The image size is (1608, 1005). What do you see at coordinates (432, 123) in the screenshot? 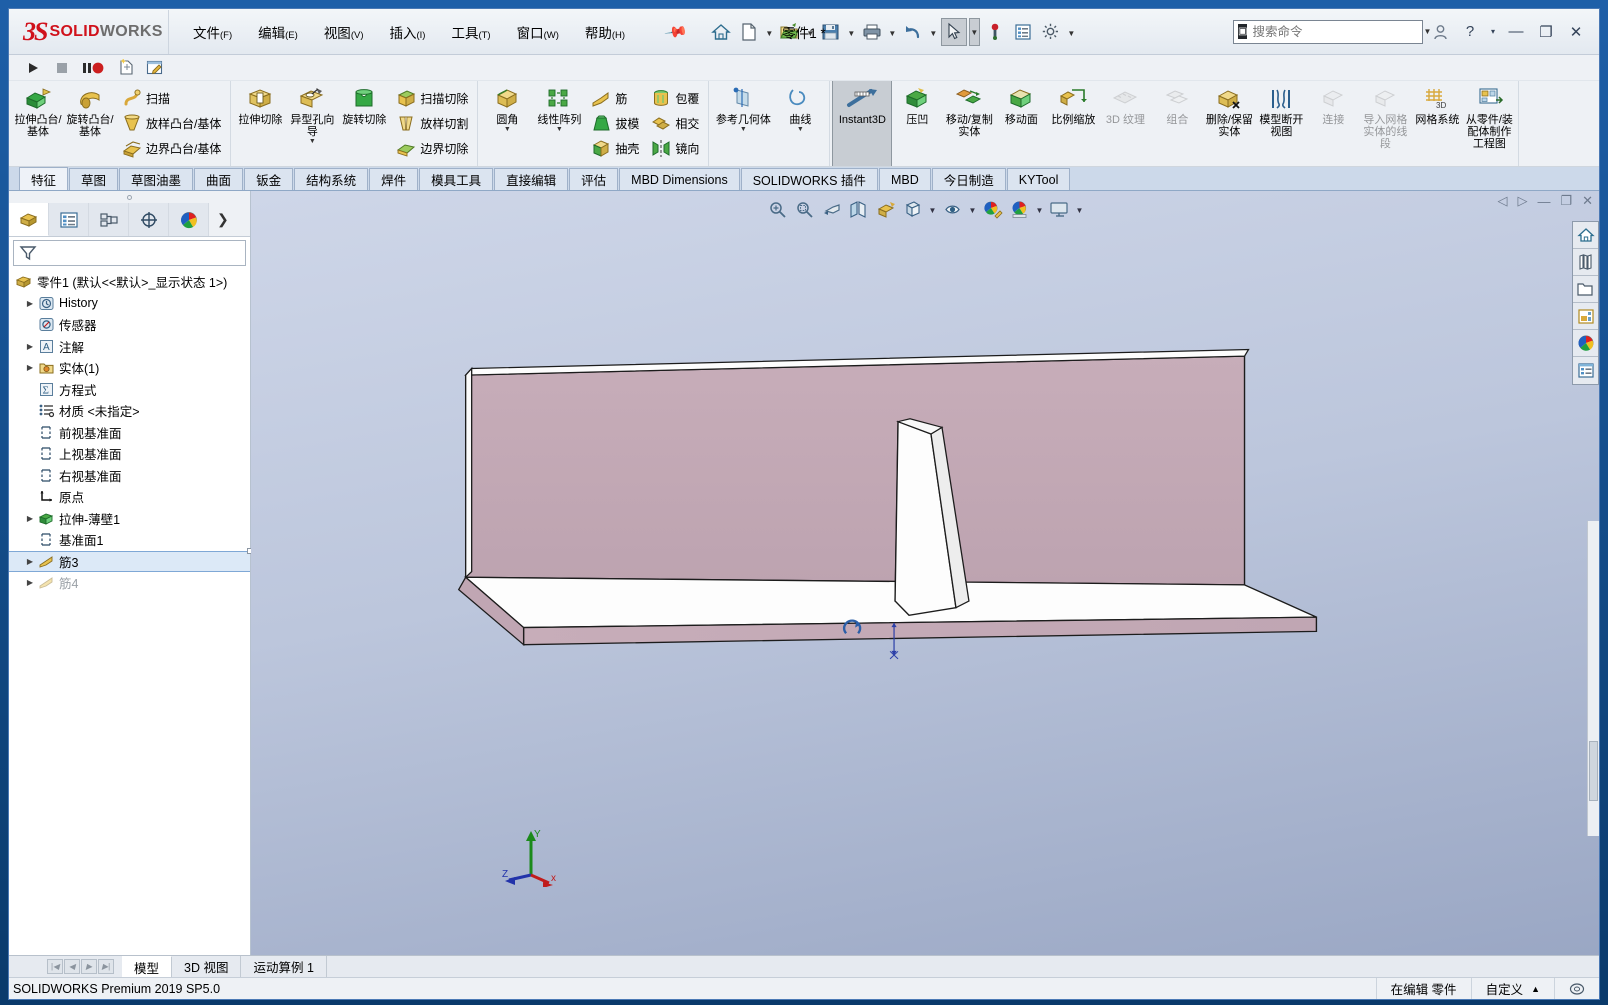
I see `loft-cut-button: 放样切割` at bounding box center [432, 123].